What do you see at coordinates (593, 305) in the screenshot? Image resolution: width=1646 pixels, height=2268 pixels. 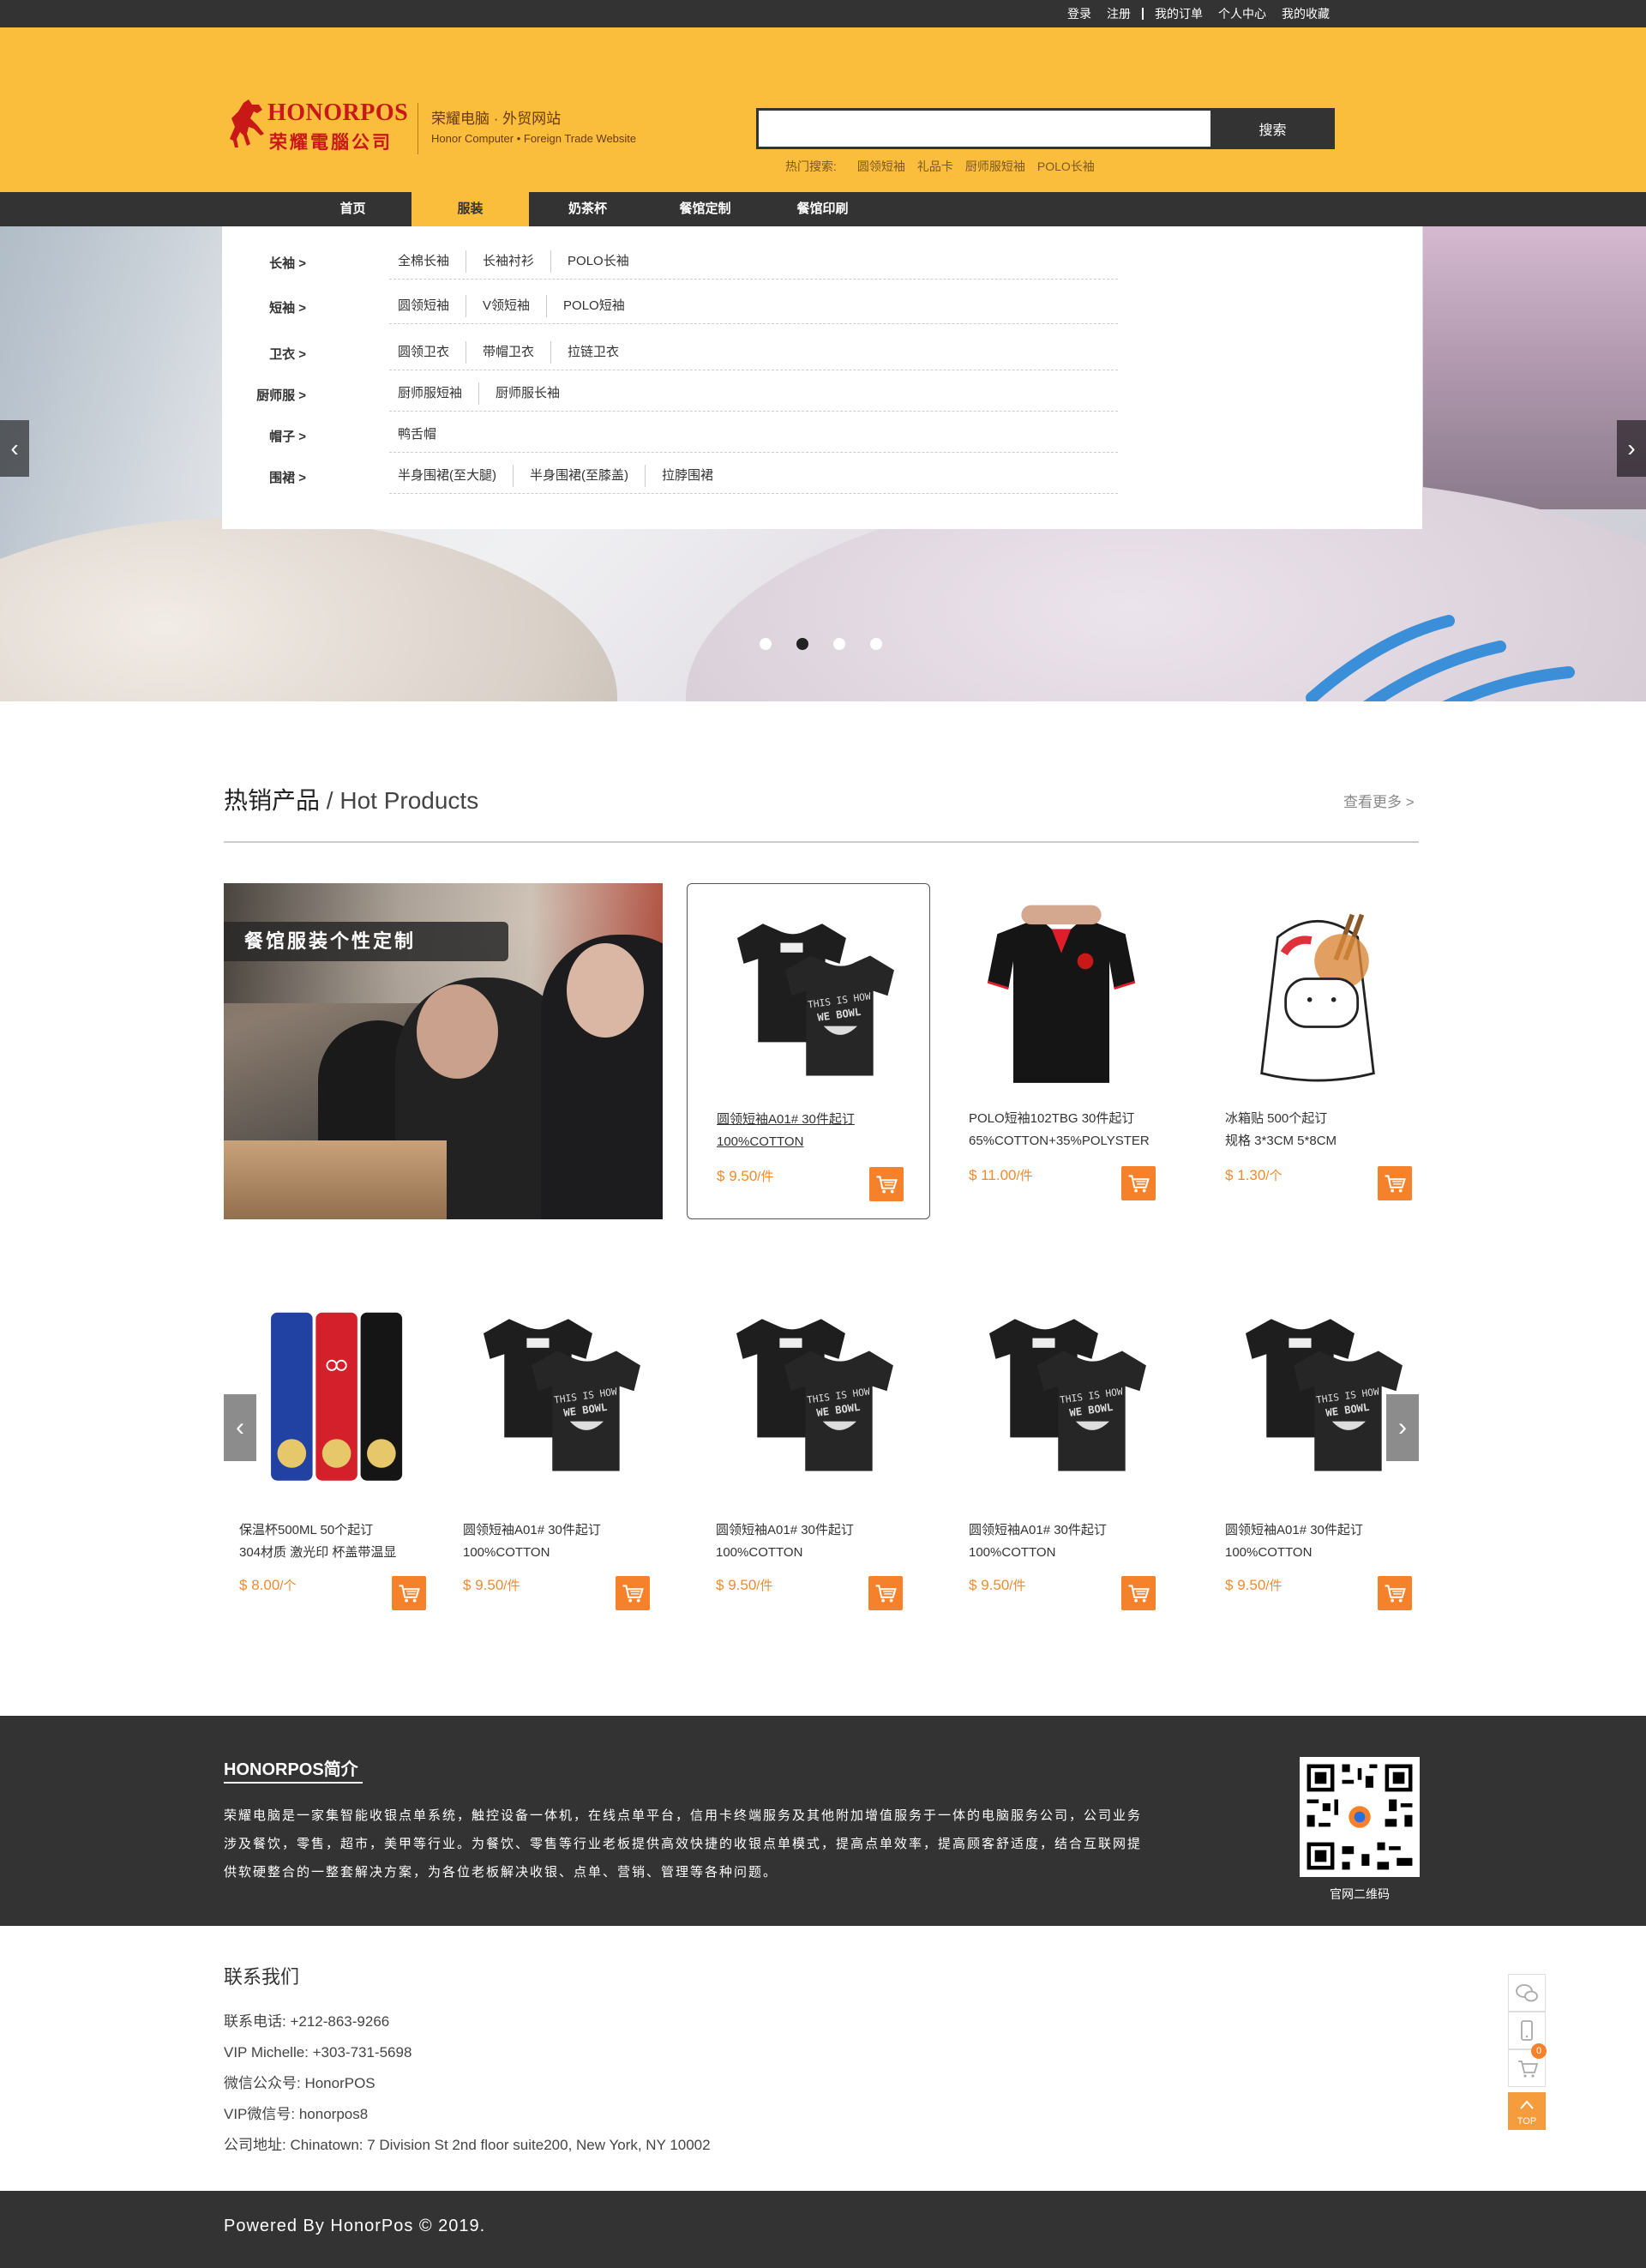 I see `dropdown-link: POLO短袖` at bounding box center [593, 305].